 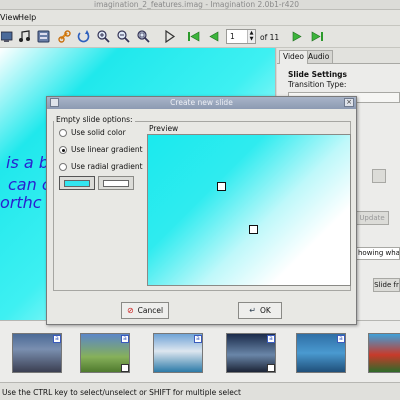 I want to click on slide-settings-heading: Slide Settings, so click(x=318, y=74).